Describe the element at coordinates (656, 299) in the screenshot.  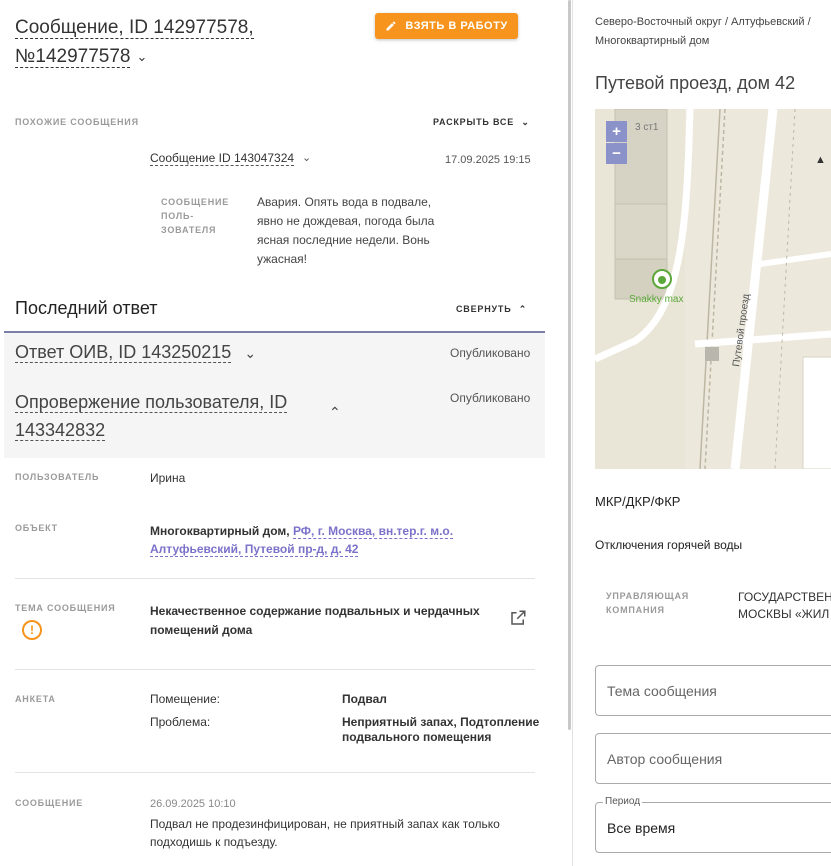
I see `map-poi-label: Snakky max` at that location.